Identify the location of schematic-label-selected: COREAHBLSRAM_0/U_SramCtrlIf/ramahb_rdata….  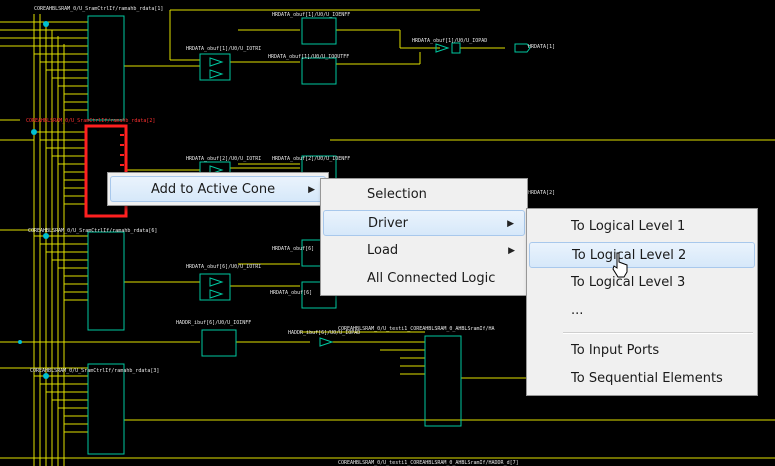
(91, 121).